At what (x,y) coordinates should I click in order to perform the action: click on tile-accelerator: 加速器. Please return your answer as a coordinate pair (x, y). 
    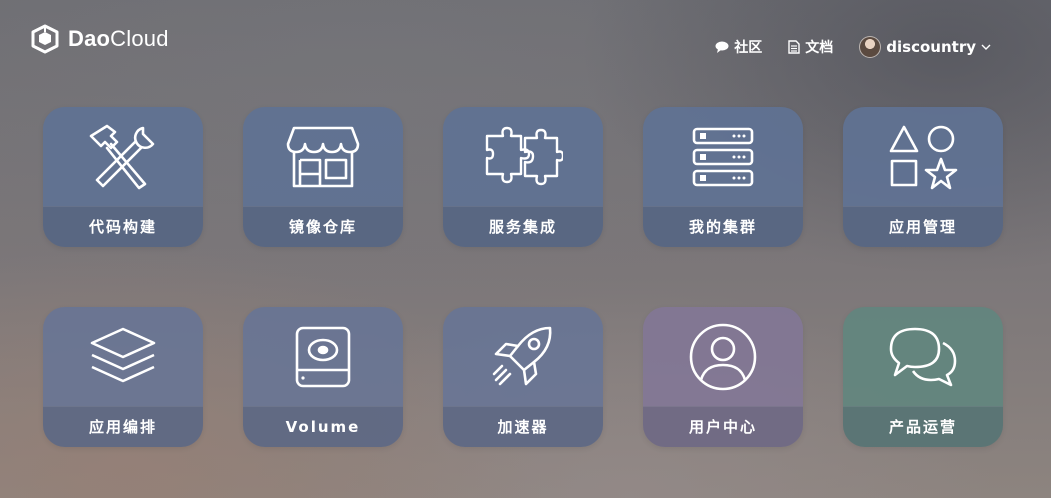
    Looking at the image, I should click on (523, 377).